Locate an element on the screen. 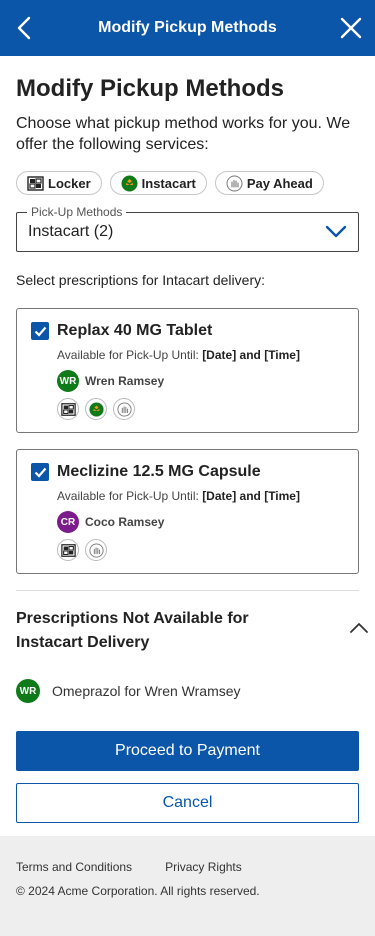 The height and width of the screenshot is (936, 375). chevron-down-icon is located at coordinates (336, 231).